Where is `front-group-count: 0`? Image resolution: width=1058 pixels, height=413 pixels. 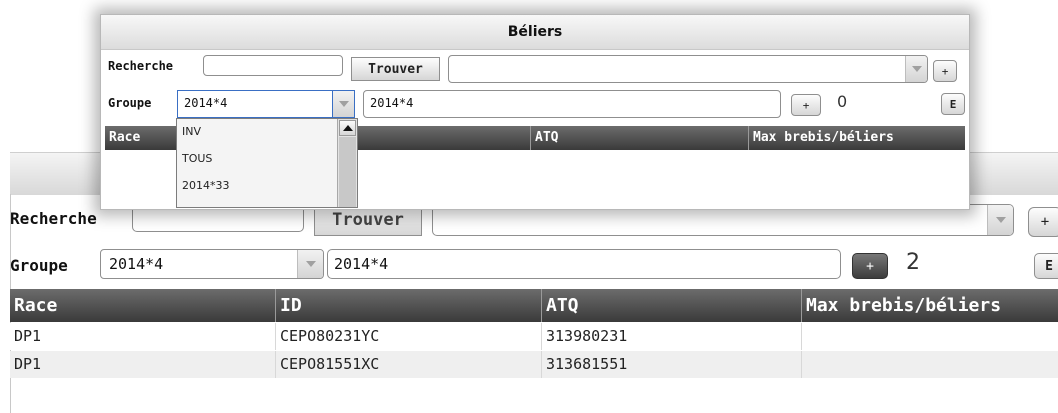 front-group-count: 0 is located at coordinates (842, 101).